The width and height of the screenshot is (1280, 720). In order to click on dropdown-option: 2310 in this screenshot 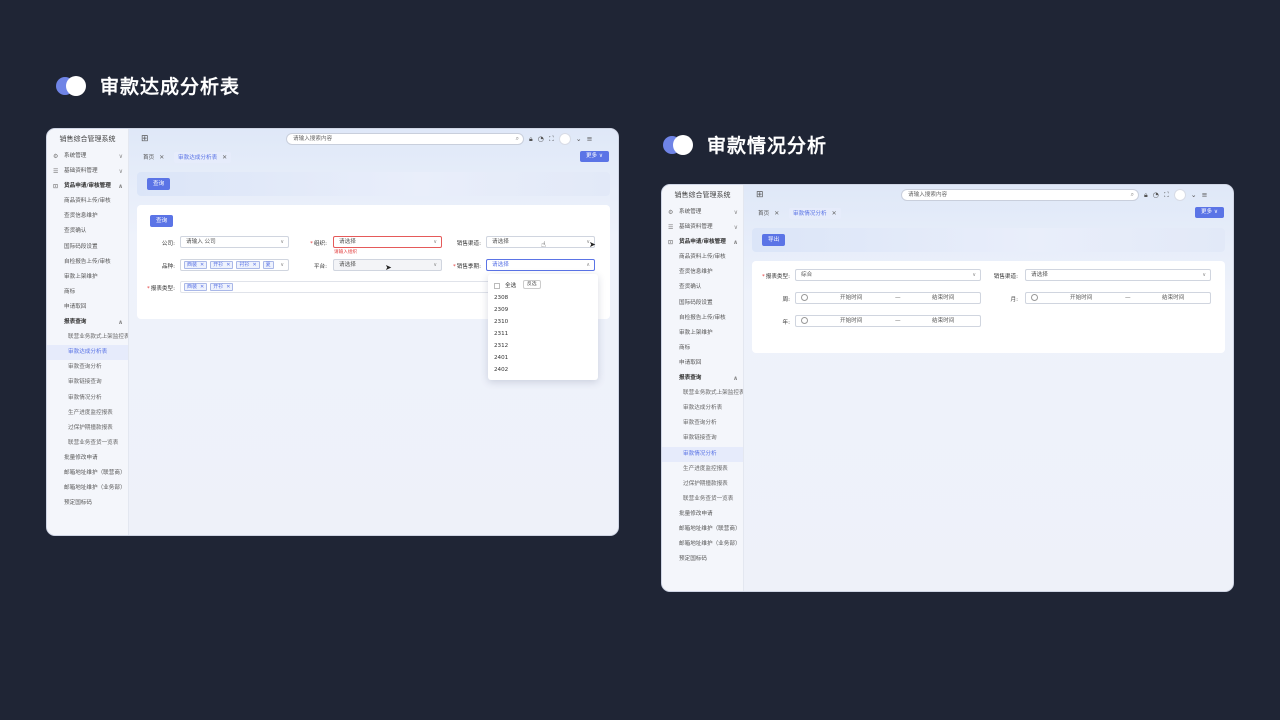, I will do `click(501, 322)`.